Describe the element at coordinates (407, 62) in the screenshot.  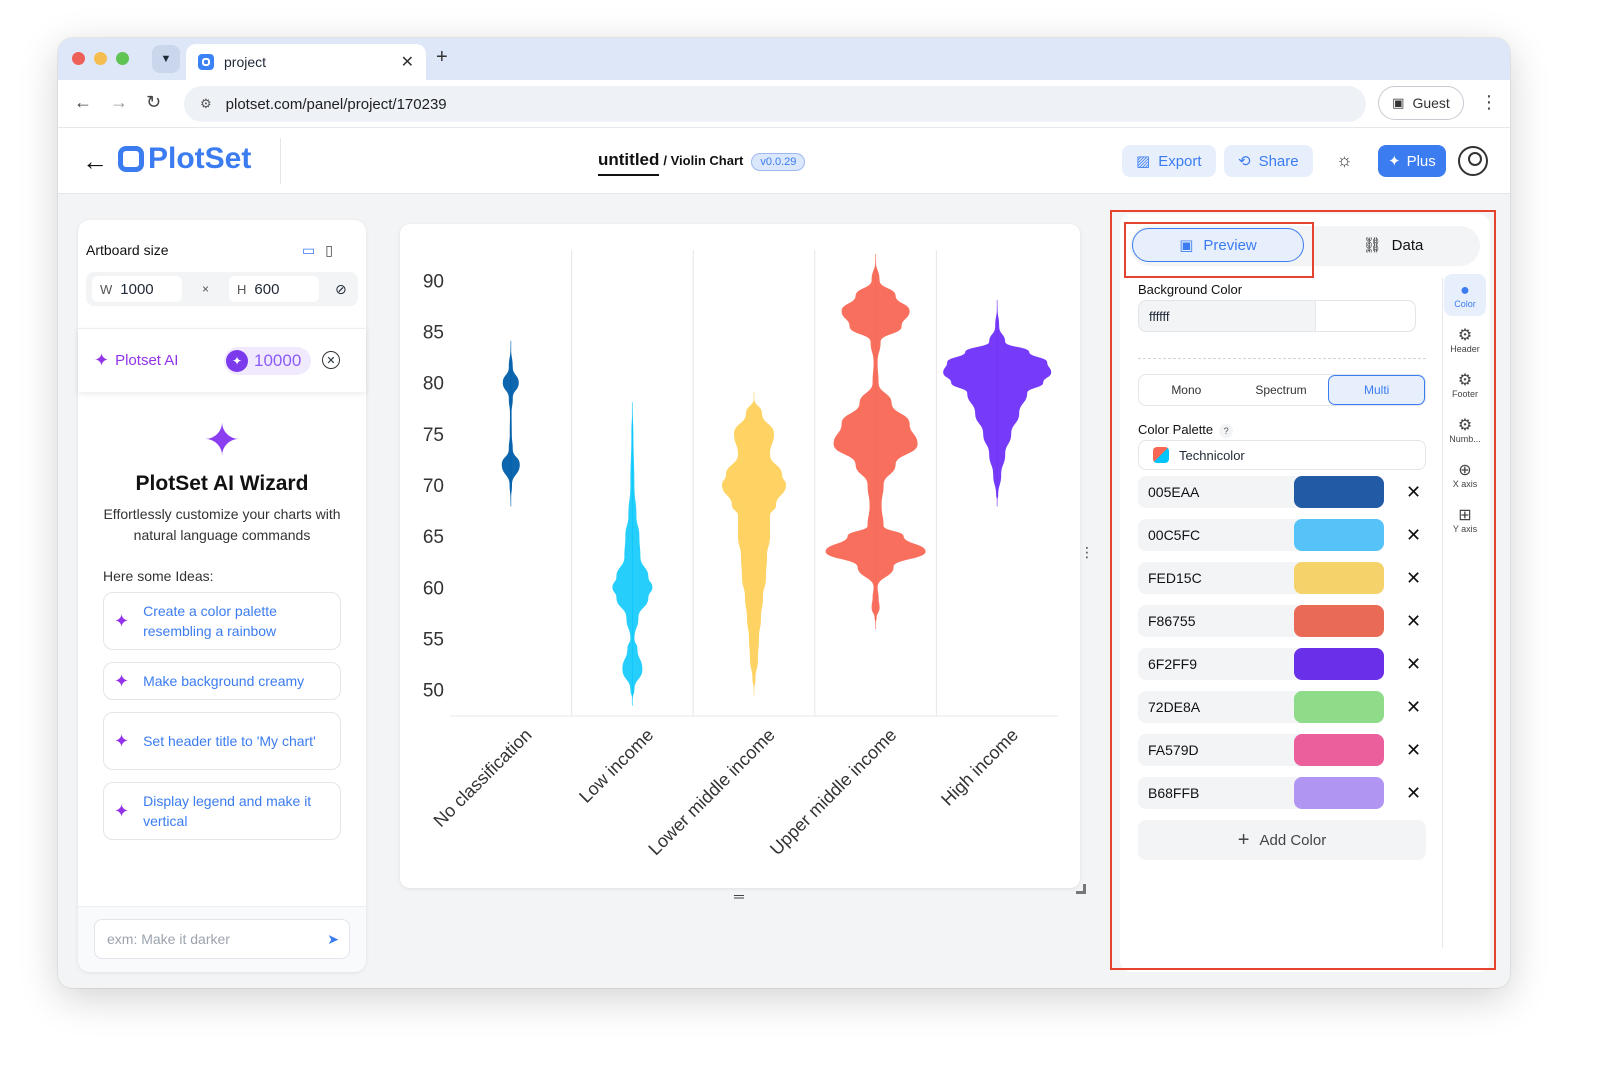
I see `close-tab-icon: ✕` at that location.